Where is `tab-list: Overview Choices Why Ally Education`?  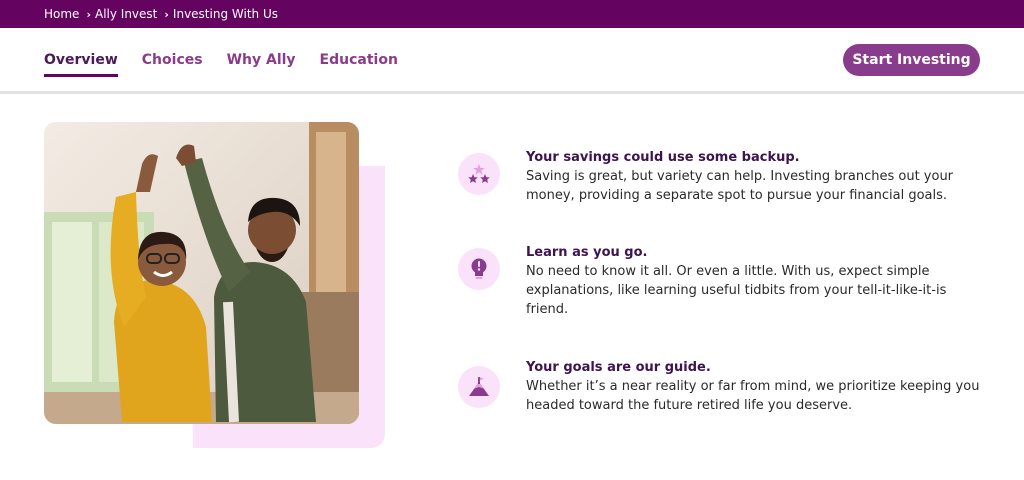
tab-list: Overview Choices Why Ally Education is located at coordinates (233, 59).